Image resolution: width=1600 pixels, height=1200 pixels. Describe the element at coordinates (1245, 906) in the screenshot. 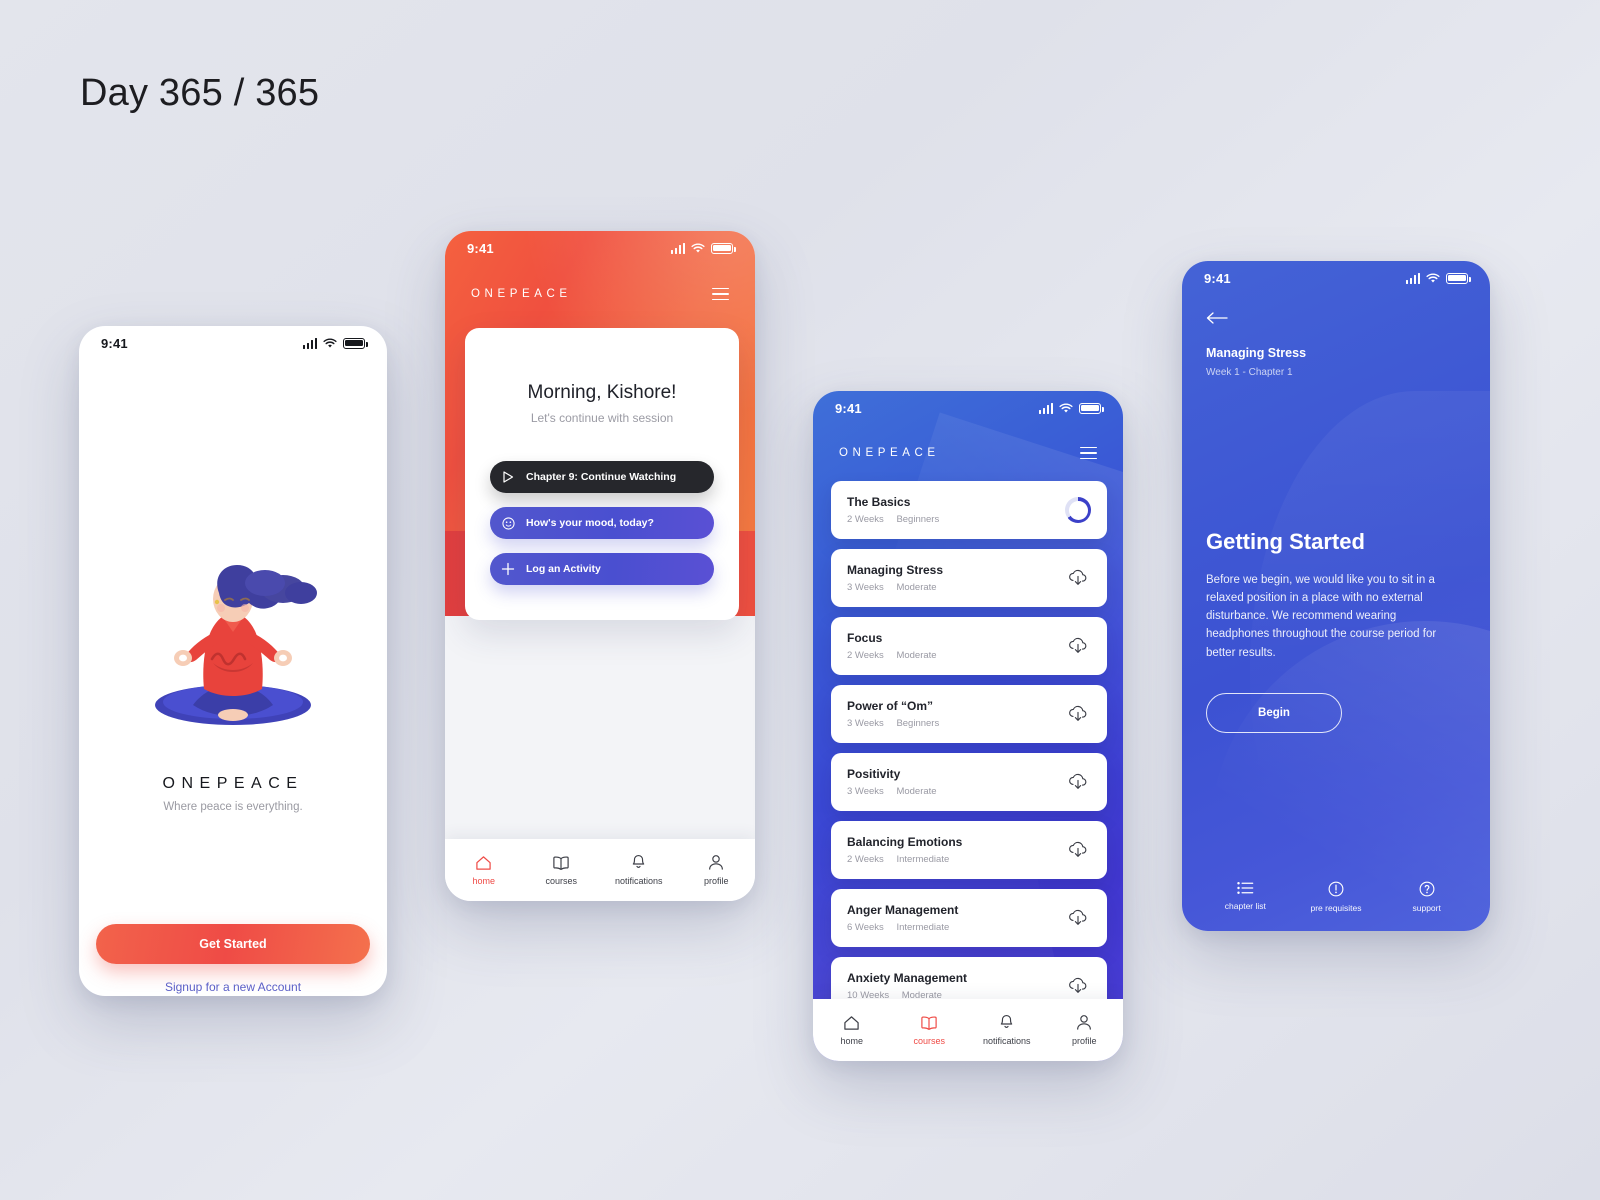

I see `tab-chapter-list-label: chapter list` at that location.